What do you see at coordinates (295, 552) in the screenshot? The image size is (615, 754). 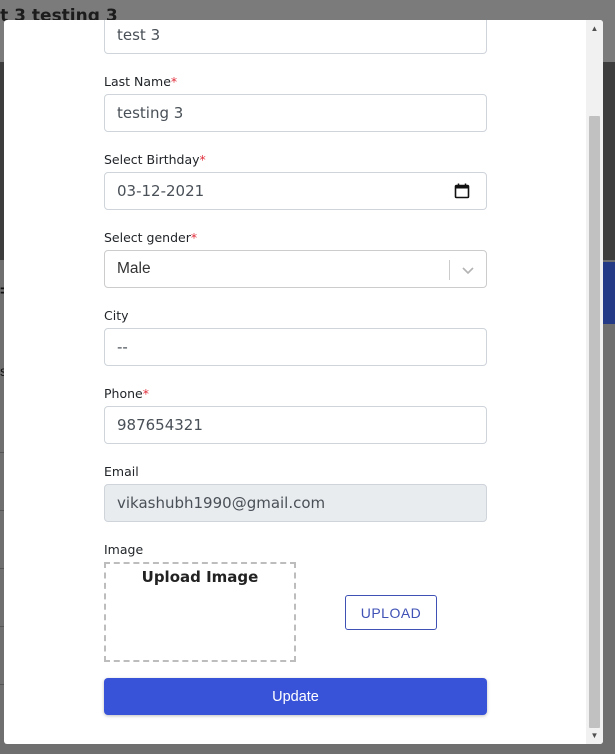 I see `image-field: Image` at bounding box center [295, 552].